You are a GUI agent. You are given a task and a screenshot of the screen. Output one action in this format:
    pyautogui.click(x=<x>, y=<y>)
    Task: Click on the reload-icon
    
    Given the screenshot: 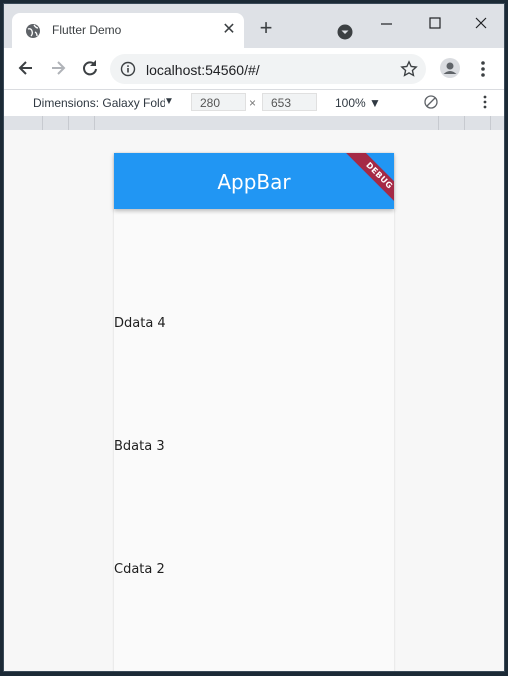 What is the action you would take?
    pyautogui.click(x=90, y=68)
    